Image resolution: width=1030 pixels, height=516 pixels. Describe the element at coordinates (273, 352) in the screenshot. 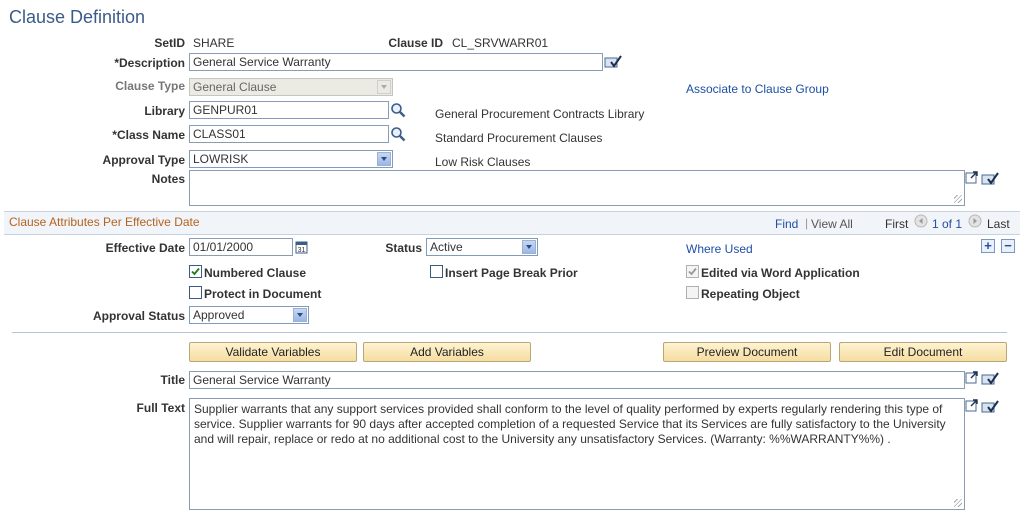

I see `validate-variables-button: Validate Variables` at that location.